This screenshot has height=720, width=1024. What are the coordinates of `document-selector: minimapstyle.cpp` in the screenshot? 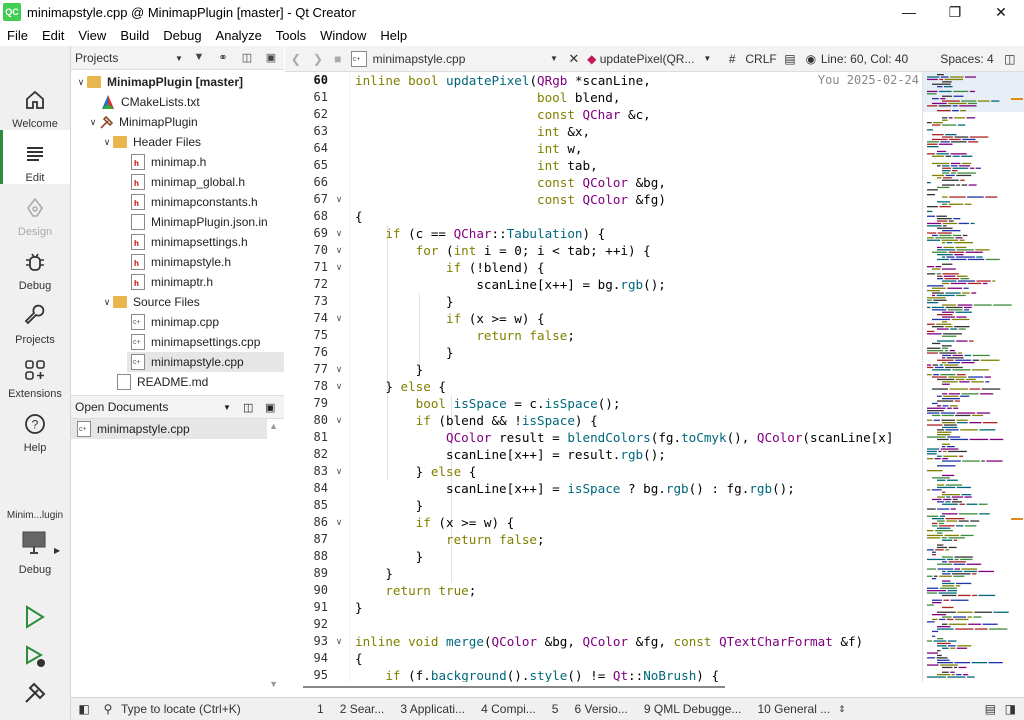 It's located at (461, 59).